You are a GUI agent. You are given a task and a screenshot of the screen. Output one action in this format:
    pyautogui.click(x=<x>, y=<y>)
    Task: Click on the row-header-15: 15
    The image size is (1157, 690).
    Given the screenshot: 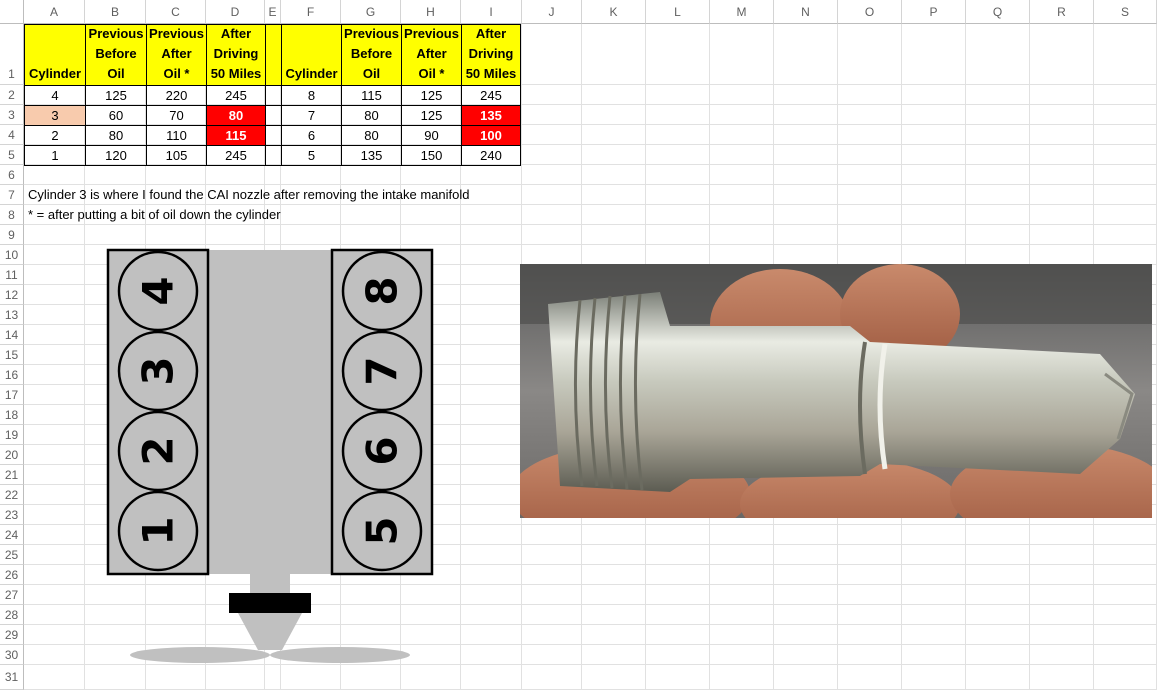 What is the action you would take?
    pyautogui.click(x=12, y=355)
    